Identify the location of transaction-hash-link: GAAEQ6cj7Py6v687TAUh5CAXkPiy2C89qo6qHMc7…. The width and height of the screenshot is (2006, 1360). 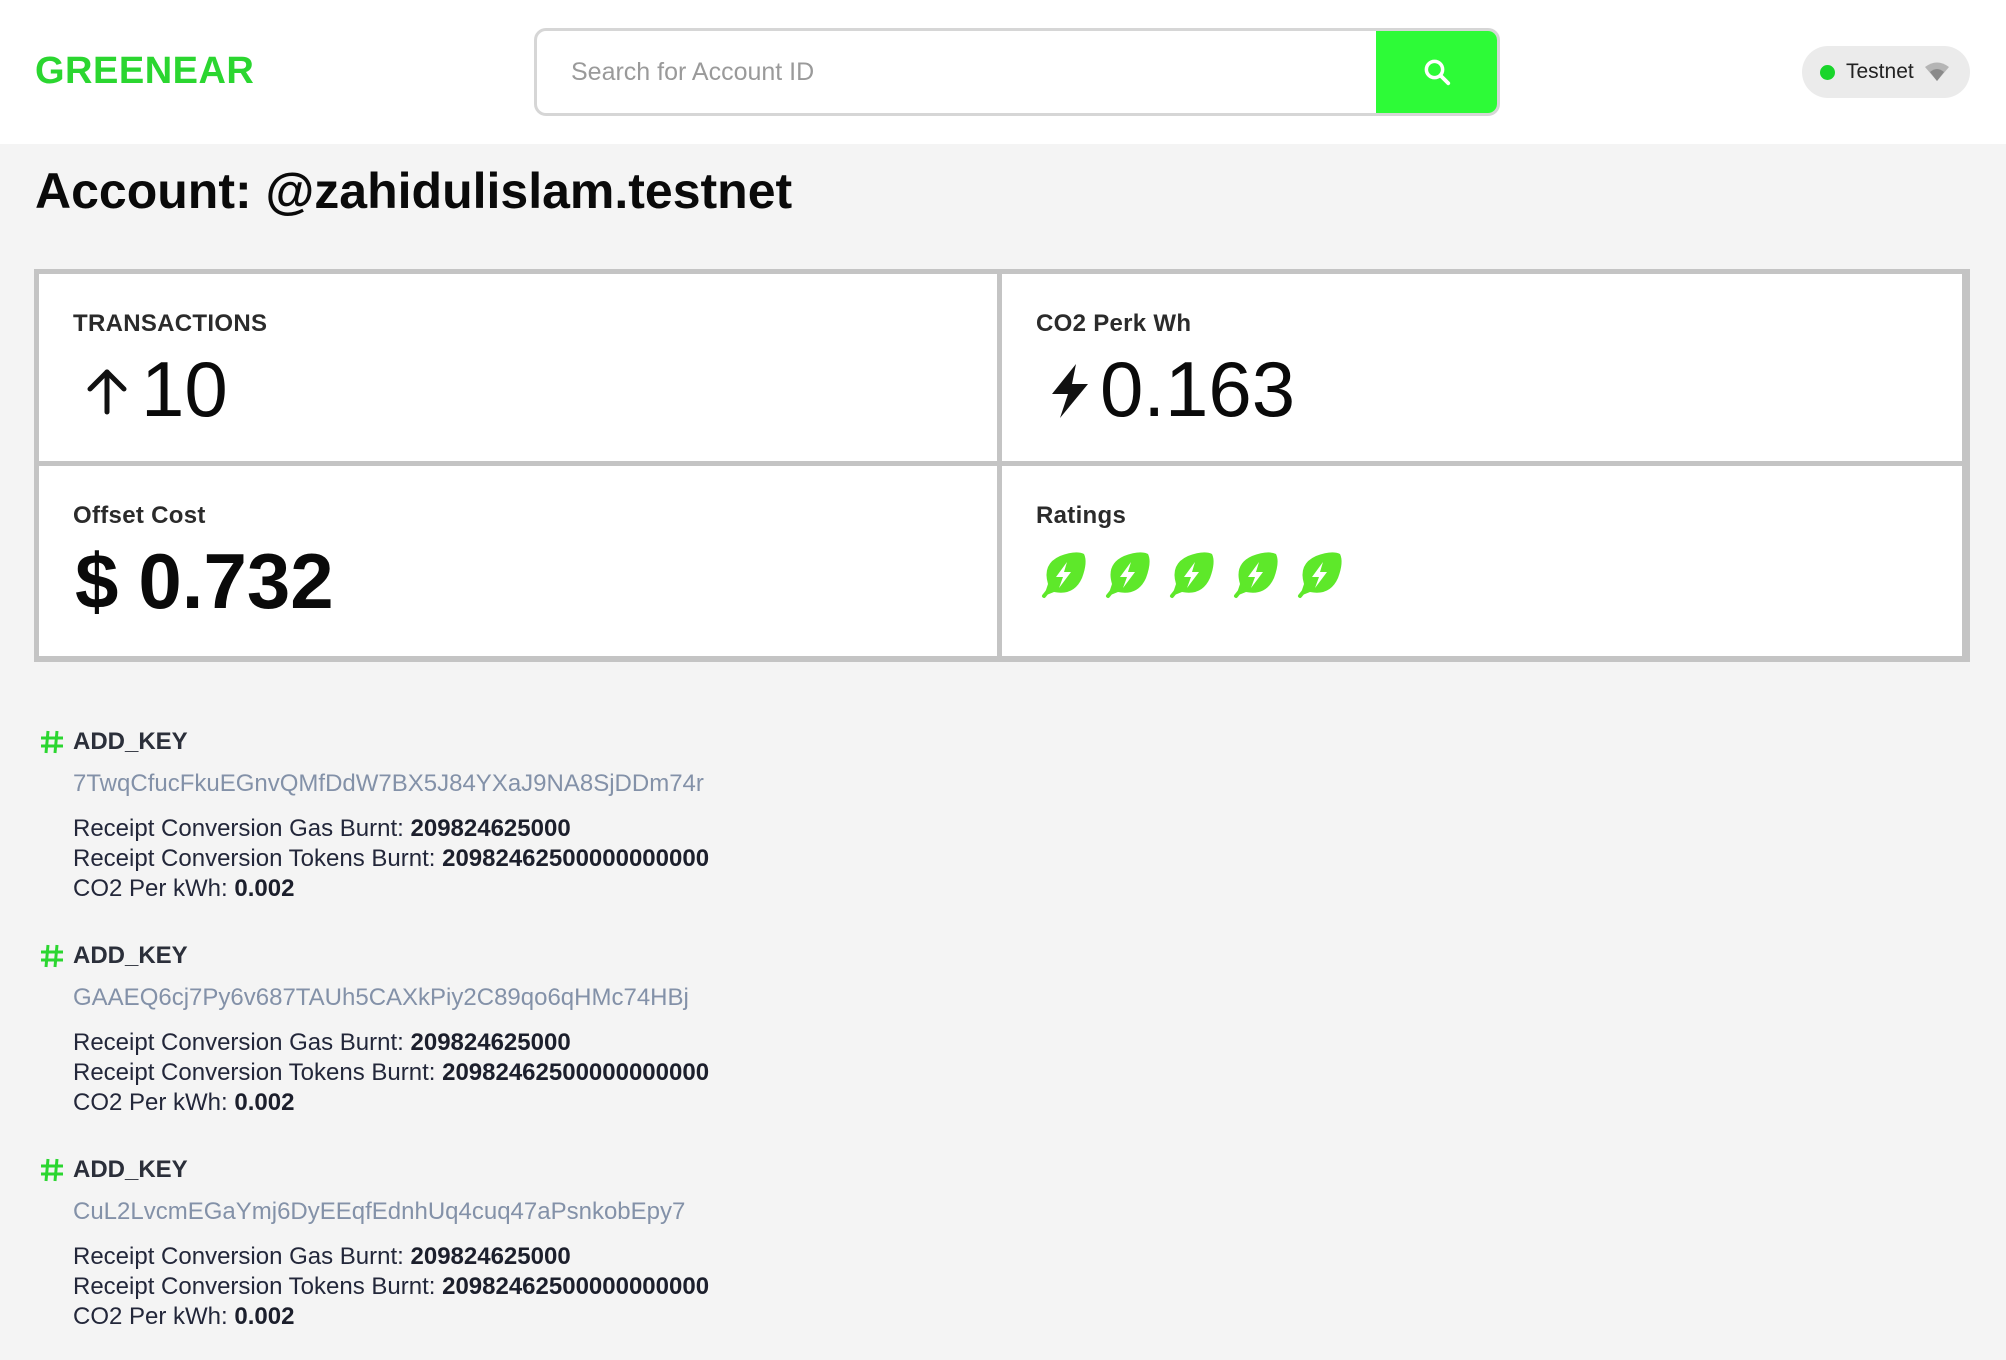
(391, 1000).